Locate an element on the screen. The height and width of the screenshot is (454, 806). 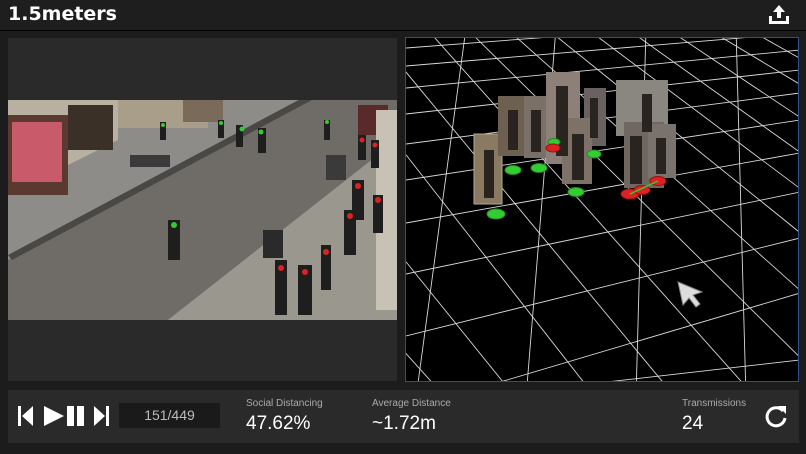
frame-counter: 151/449 is located at coordinates (169, 415).